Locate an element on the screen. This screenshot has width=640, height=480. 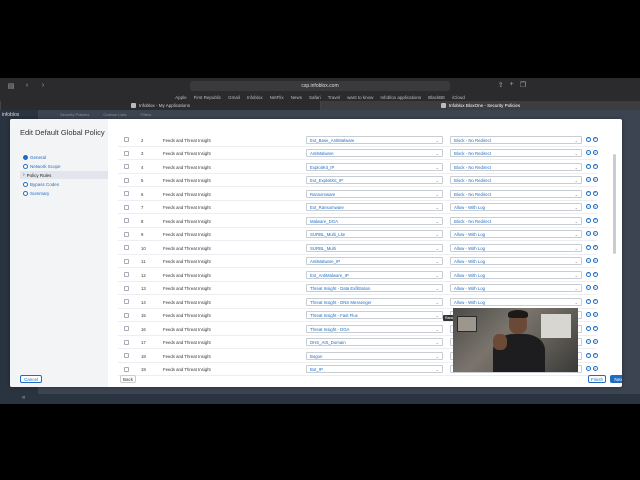
browser-tab-0: Infoblox - My Applications is located at coordinates (160, 105).